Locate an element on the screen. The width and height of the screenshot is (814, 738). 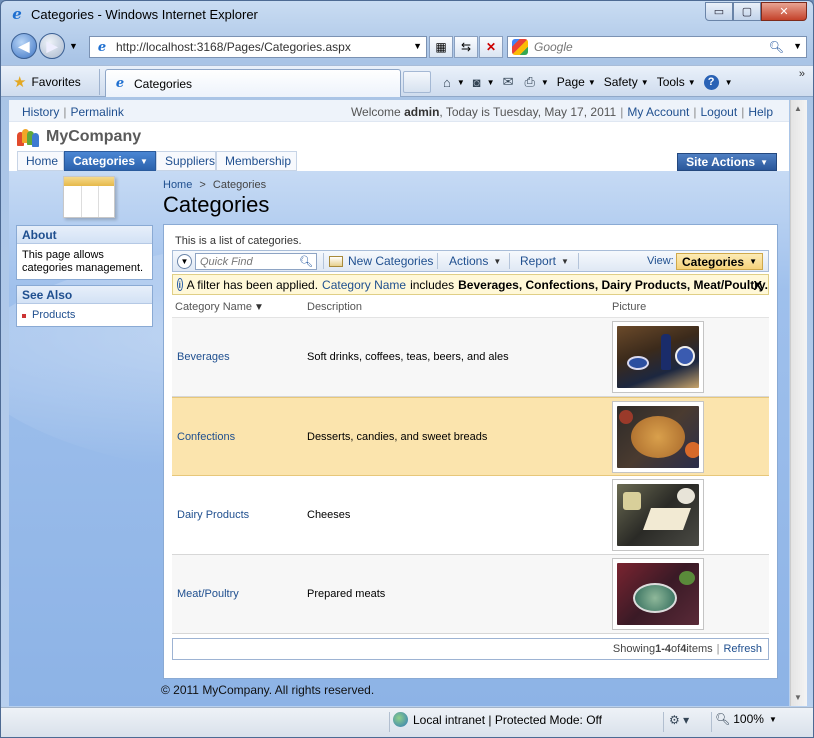
report-menu-button: Report ▼ is located at coordinates (544, 261).